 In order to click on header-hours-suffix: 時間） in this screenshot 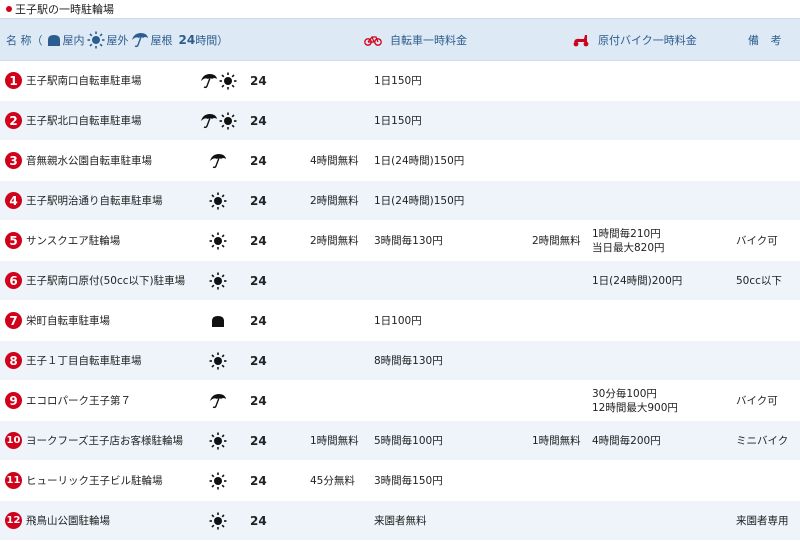, I will do `click(212, 40)`.